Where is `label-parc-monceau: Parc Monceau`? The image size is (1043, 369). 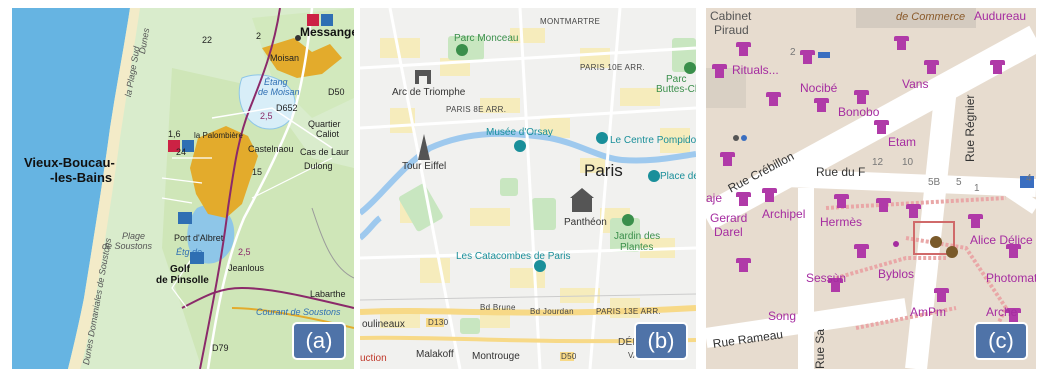
label-parc-monceau: Parc Monceau is located at coordinates (486, 38).